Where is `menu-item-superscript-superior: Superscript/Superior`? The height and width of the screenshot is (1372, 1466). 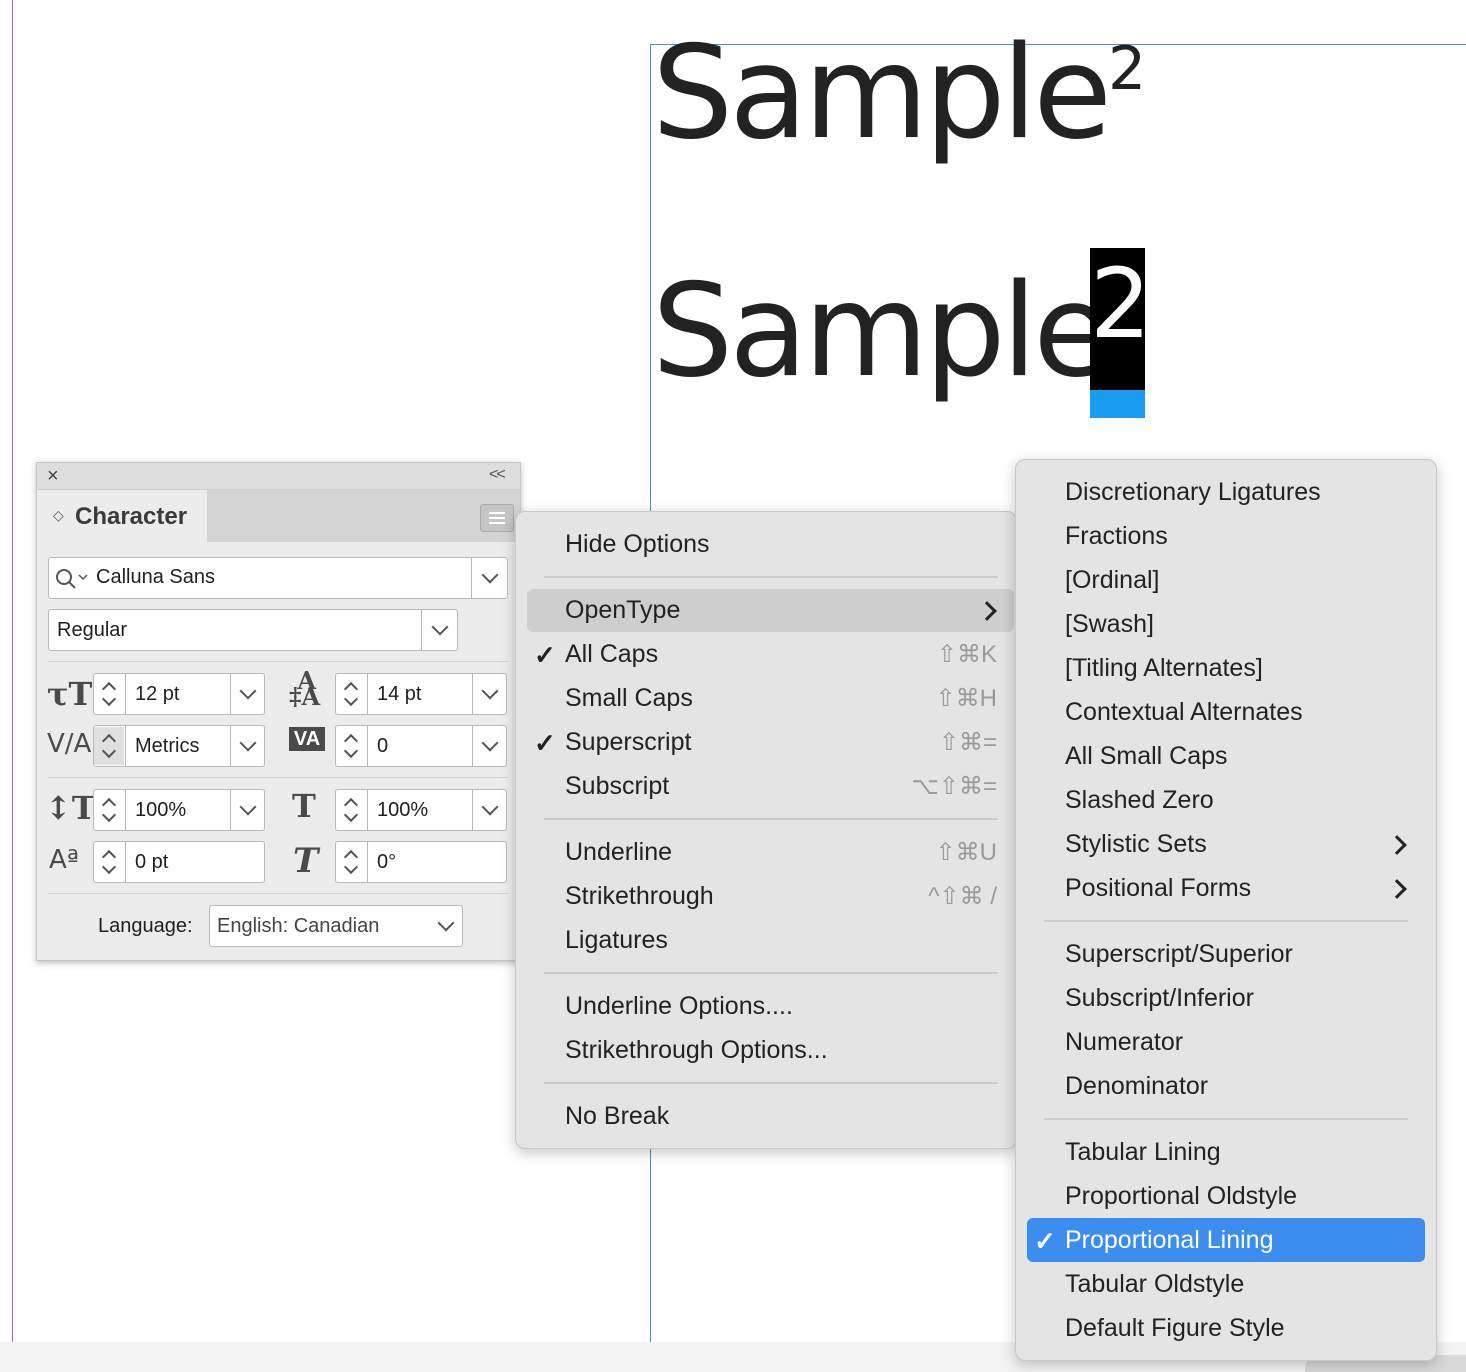
menu-item-superscript-superior: Superscript/Superior is located at coordinates (1179, 954).